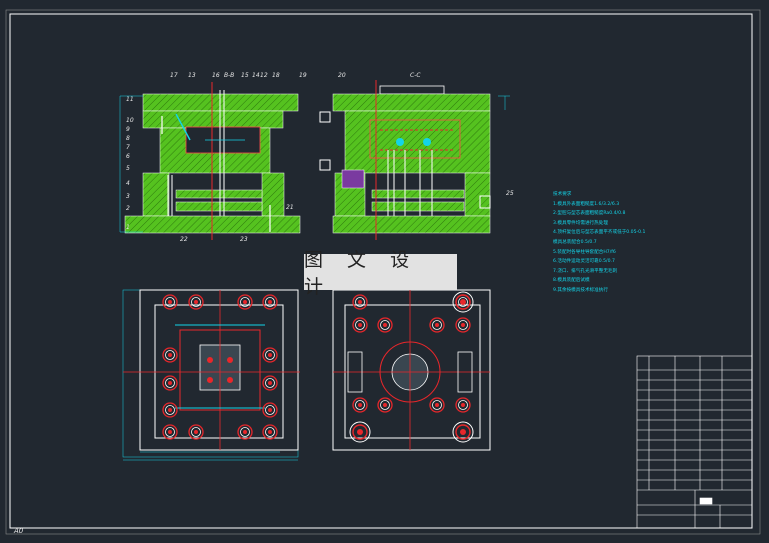 The image size is (769, 543). I want to click on note-line: 5.装配时各导柱导套配合H7/f6, so click(584, 252).